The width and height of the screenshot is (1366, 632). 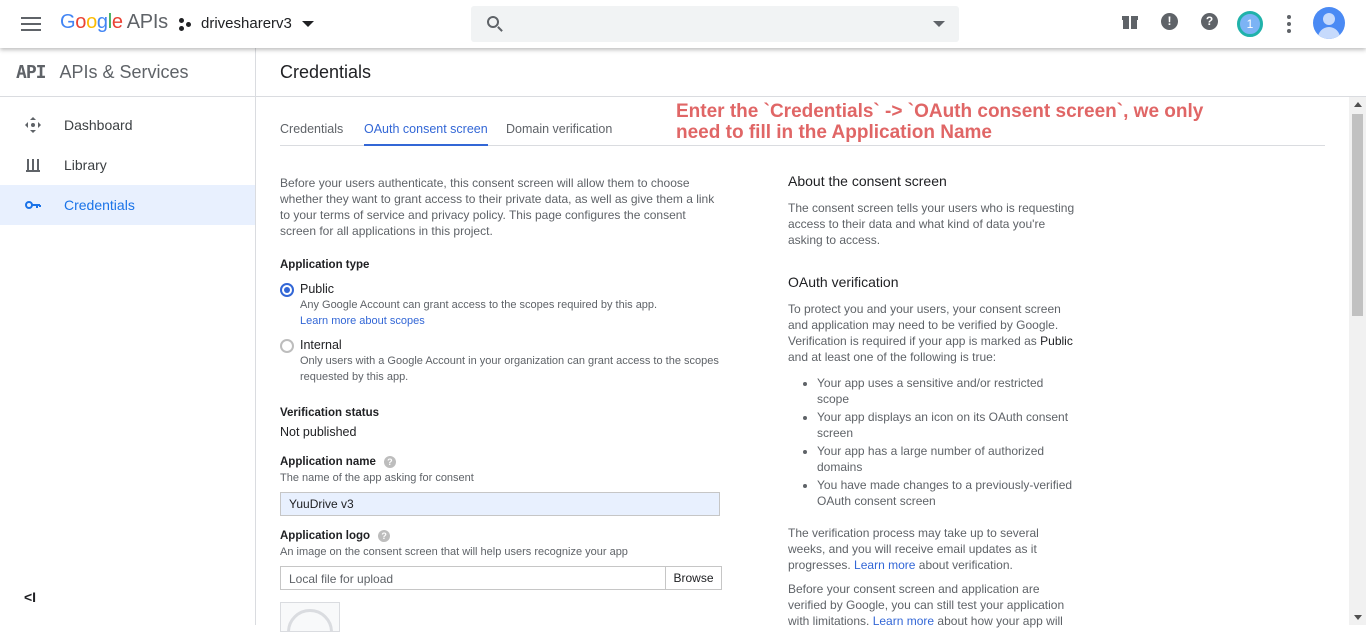 I want to click on notifications-badge: 1, so click(x=1250, y=24).